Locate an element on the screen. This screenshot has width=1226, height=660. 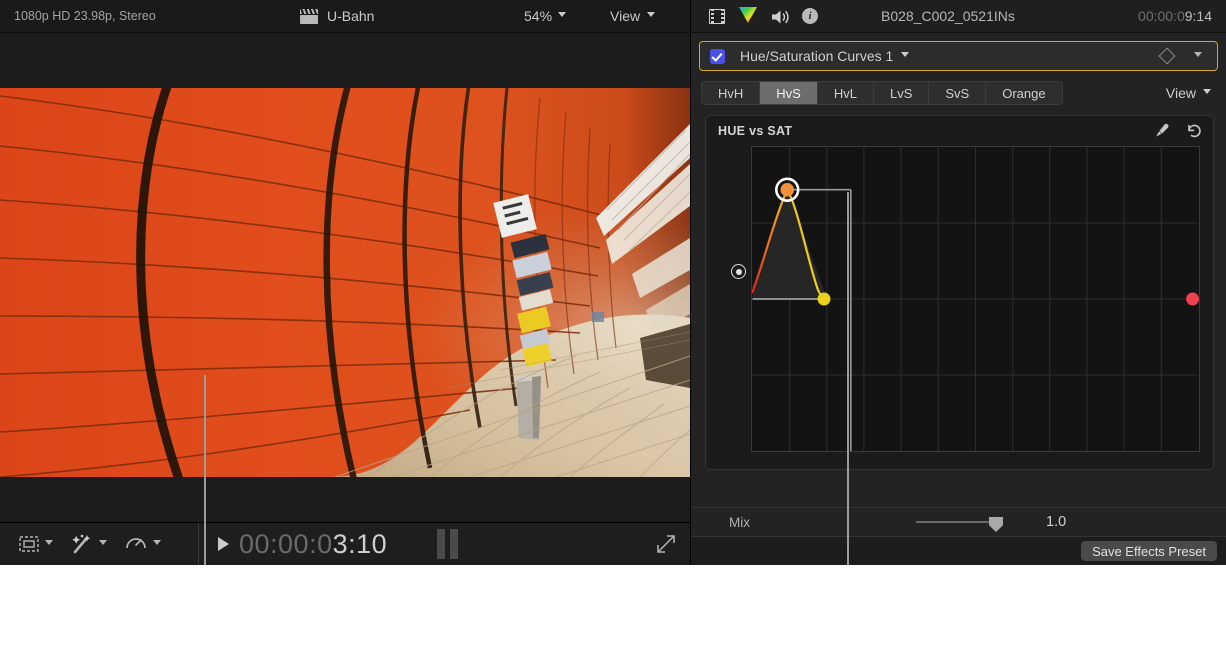
transform-tool-menu is located at coordinates (36, 544).